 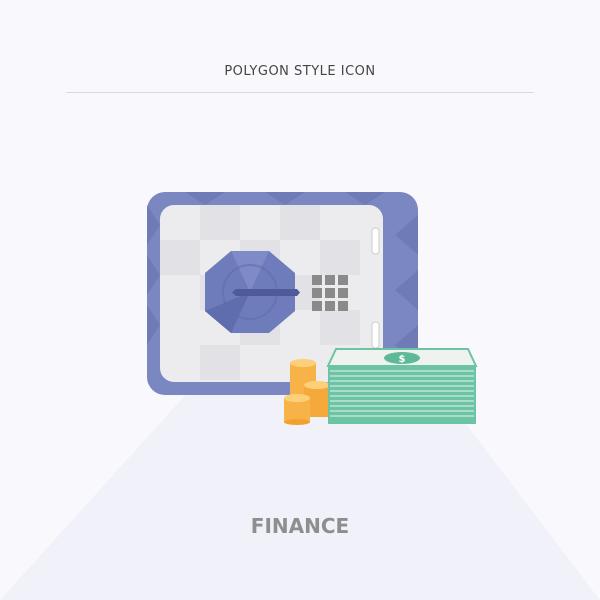 I want to click on hinge-bottom, so click(x=375, y=335).